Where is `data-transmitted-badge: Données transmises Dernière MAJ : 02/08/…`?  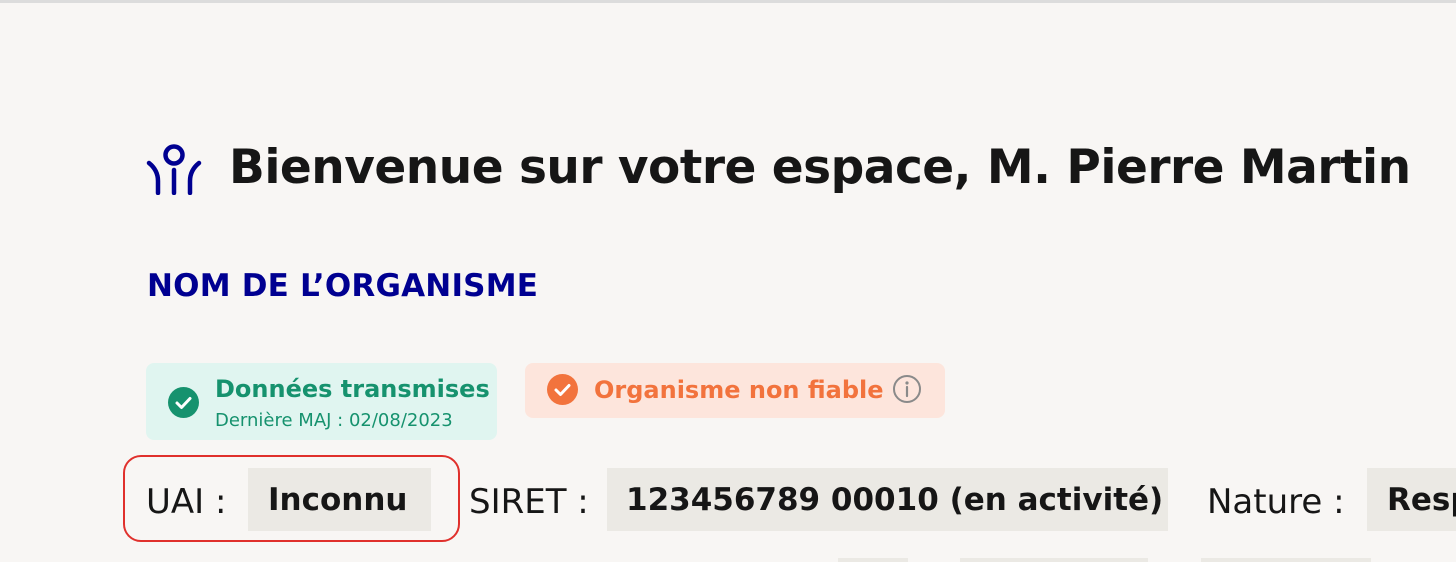
data-transmitted-badge: Données transmises Dernière MAJ : 02/08/… is located at coordinates (321, 401).